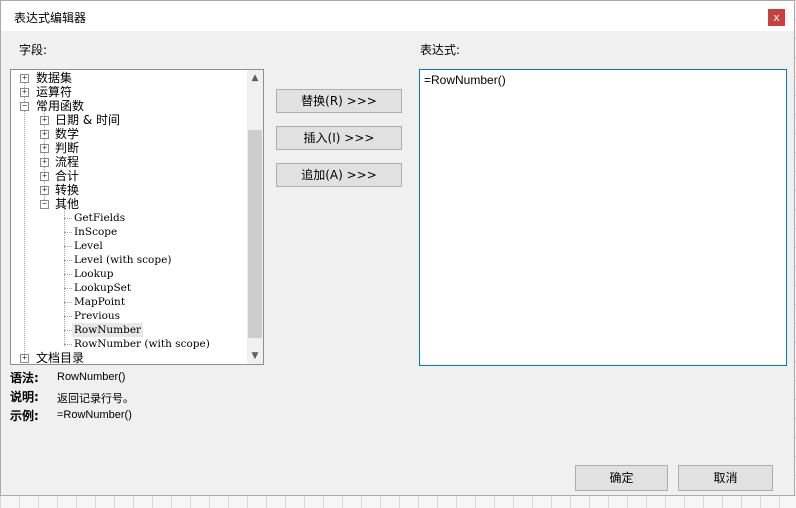 The width and height of the screenshot is (796, 508). Describe the element at coordinates (50, 18) in the screenshot. I see `window-title: 表达式编辑器` at that location.